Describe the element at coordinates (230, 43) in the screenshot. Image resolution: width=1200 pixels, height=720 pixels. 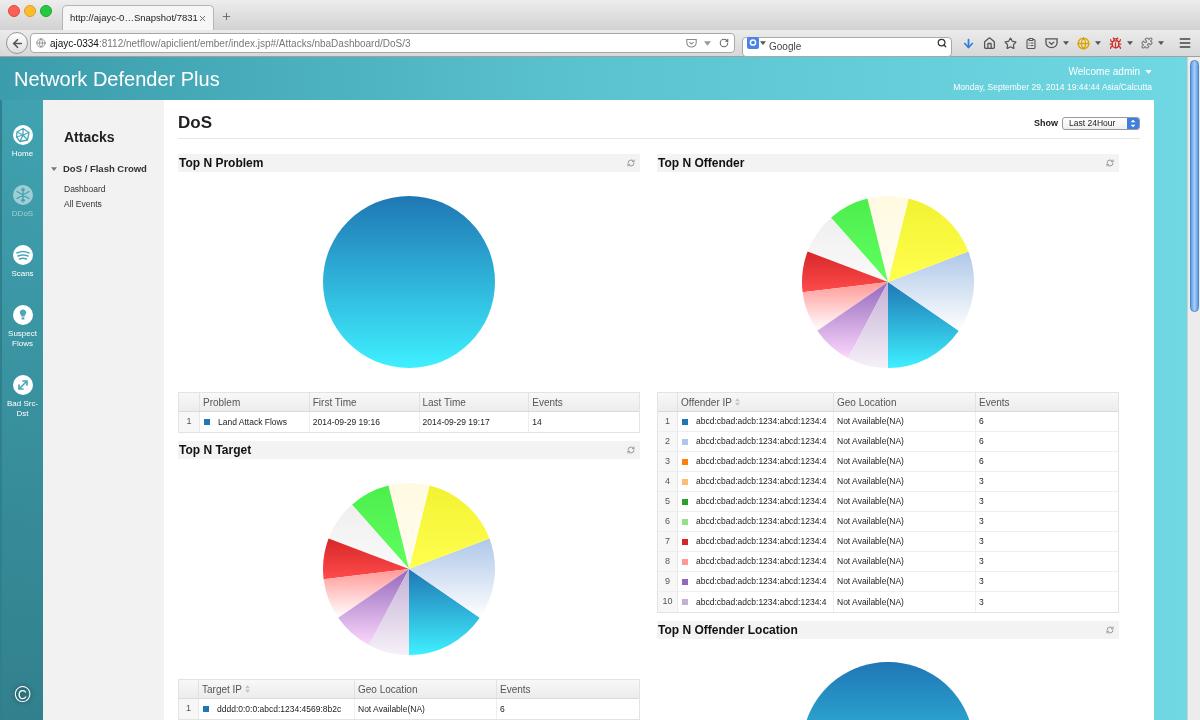
I see `url-text: ajayc-0334:8112/netflow/apiclient/ember/index.jsp#/Attacks/nbaDashboard/DoS/3` at that location.